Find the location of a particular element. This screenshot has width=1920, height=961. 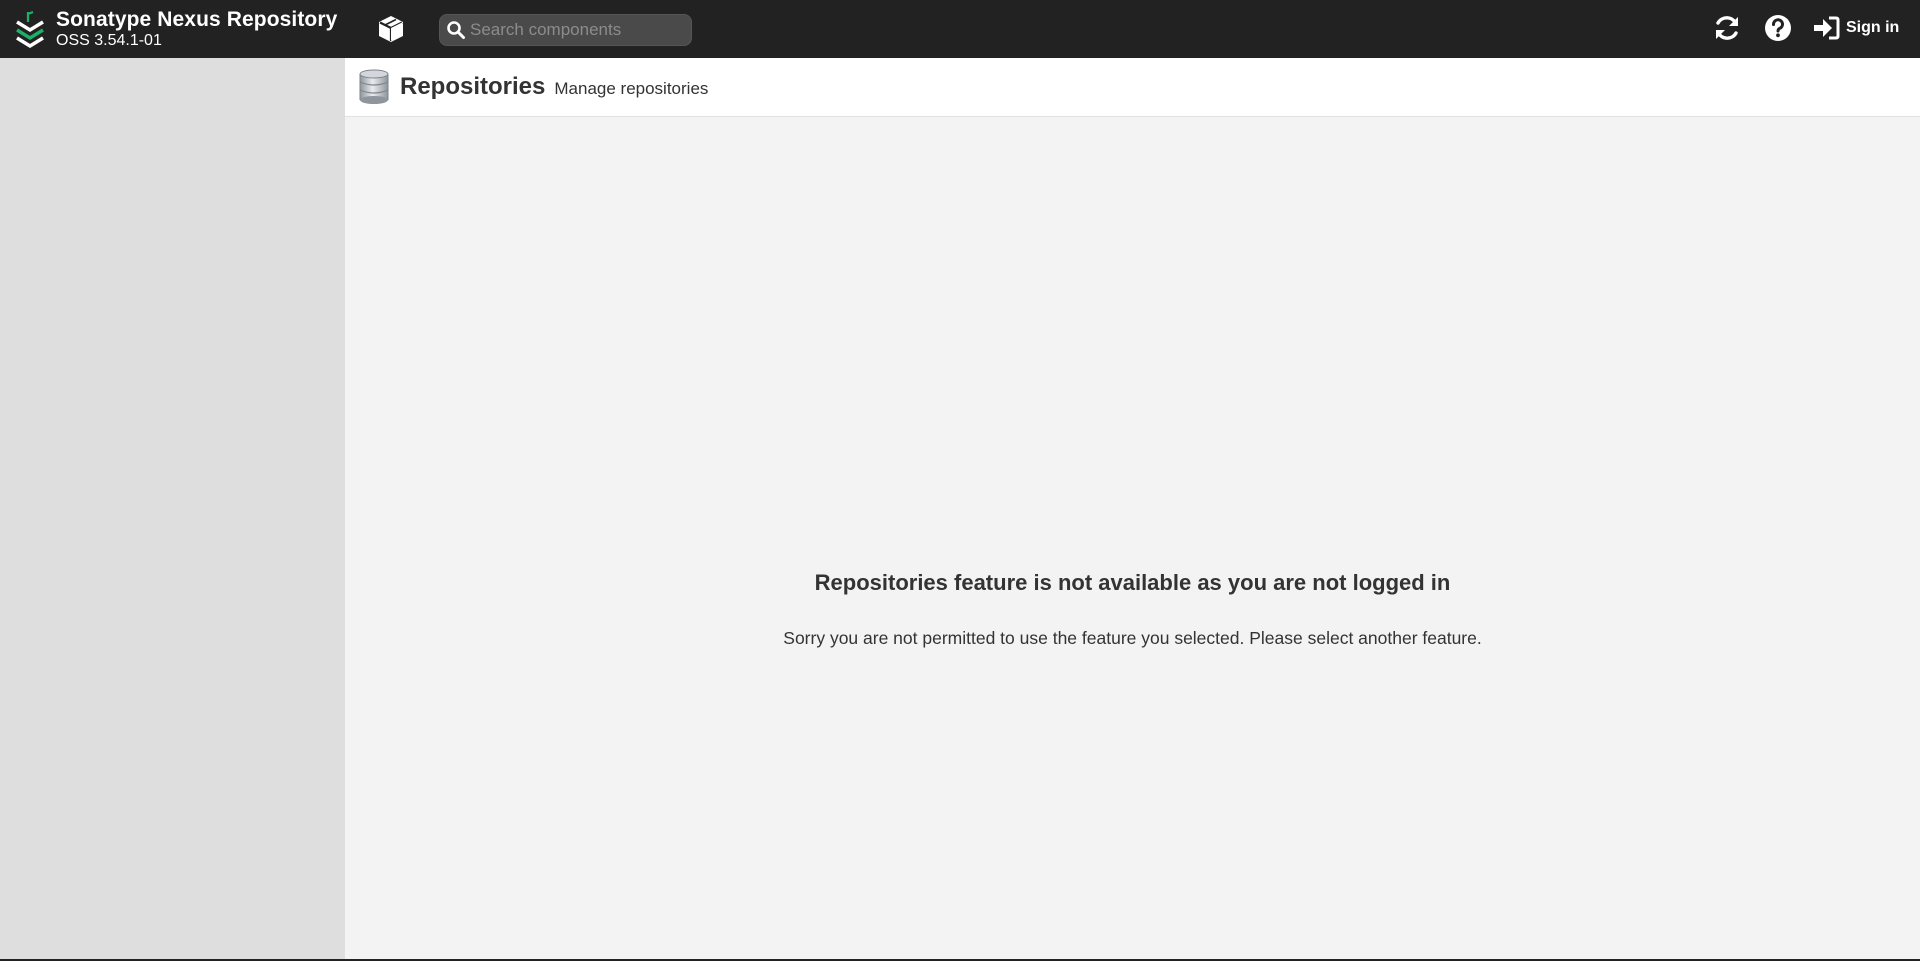

sign-in-button: Sign in is located at coordinates (1855, 28).